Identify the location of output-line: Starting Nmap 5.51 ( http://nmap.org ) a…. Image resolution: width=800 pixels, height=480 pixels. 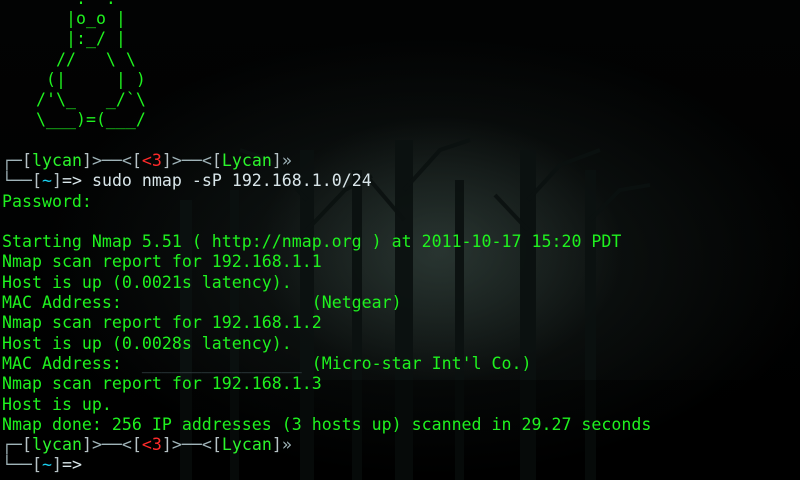
(312, 242).